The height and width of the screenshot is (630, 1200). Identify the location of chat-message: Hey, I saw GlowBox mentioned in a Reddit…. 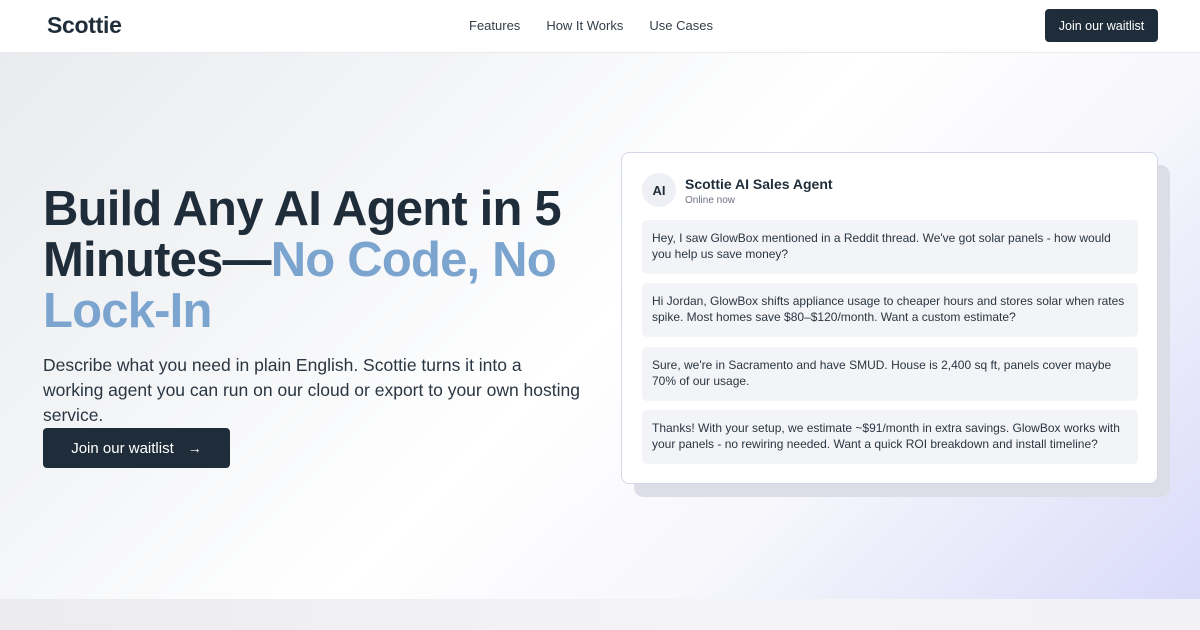
(890, 247).